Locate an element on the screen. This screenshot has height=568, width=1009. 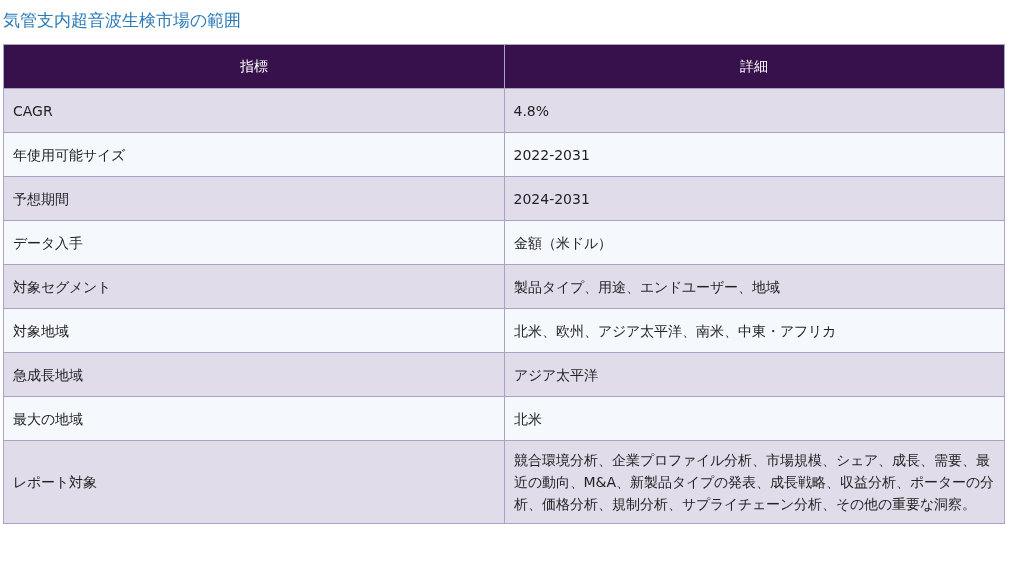
table-cell: アジア太平洋 is located at coordinates (754, 374).